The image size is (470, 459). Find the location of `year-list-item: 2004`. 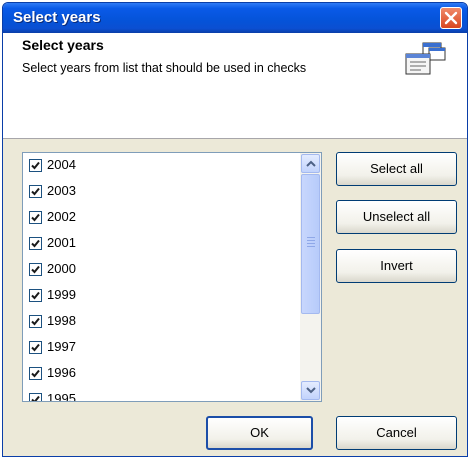

year-list-item: 2004 is located at coordinates (161, 166).